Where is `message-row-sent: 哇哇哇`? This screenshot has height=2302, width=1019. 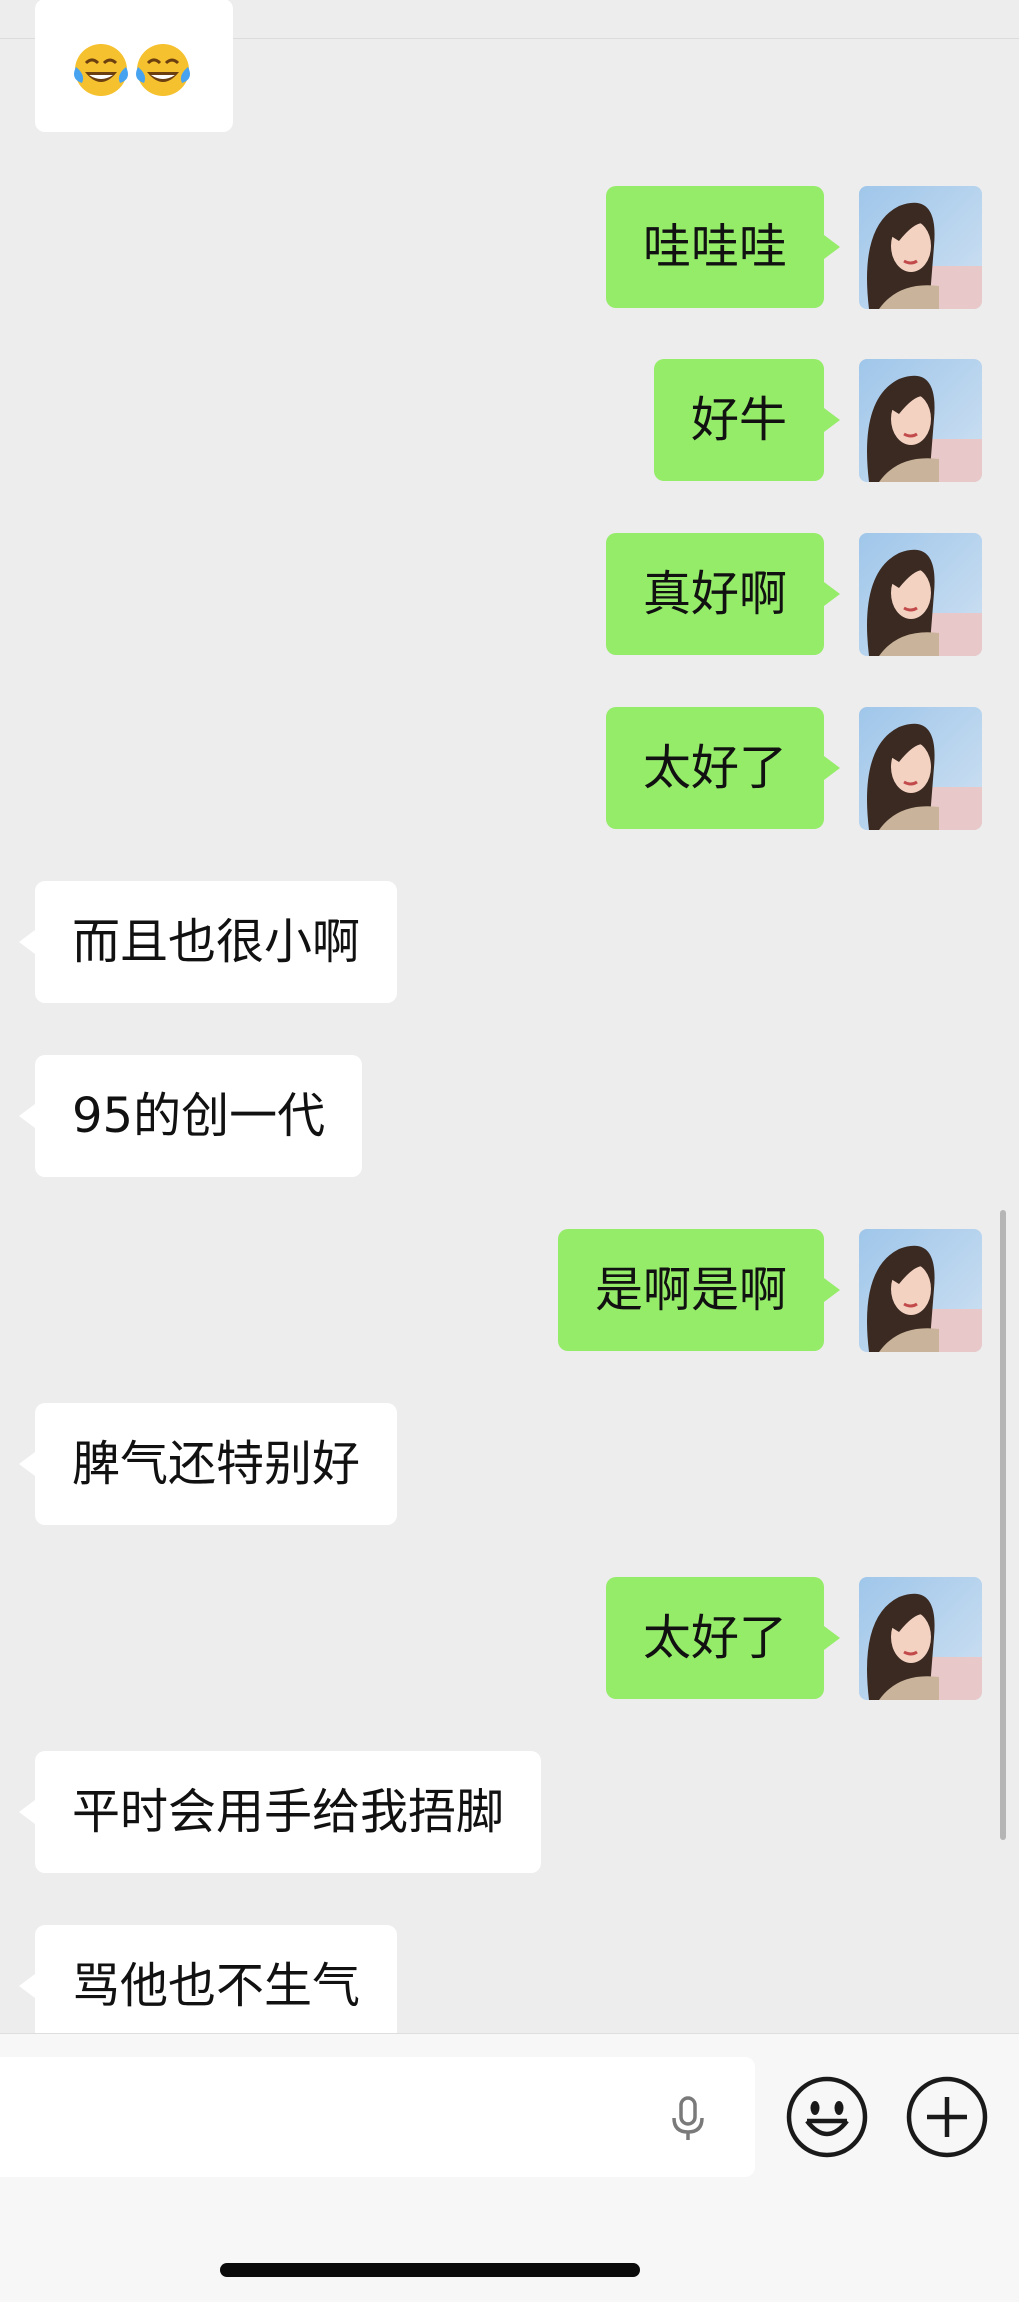 message-row-sent: 哇哇哇 is located at coordinates (509, 247).